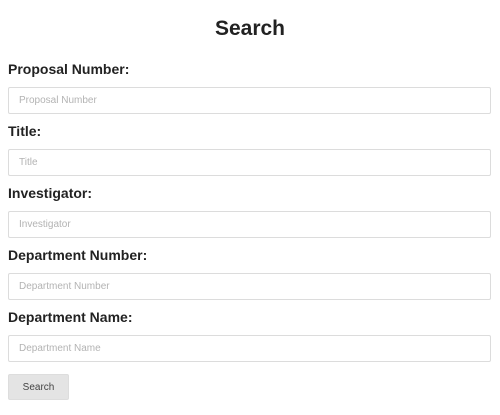 The height and width of the screenshot is (415, 500). Describe the element at coordinates (78, 255) in the screenshot. I see `department-number-label: Department Number:` at that location.